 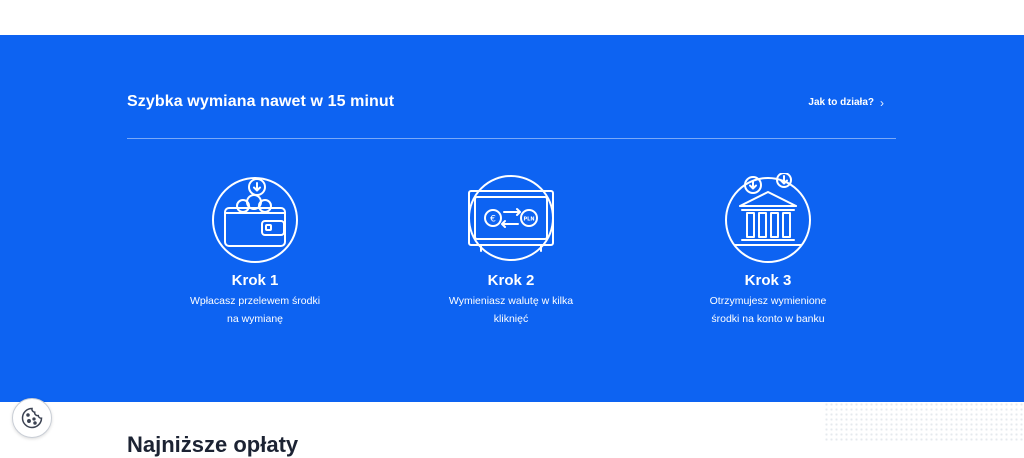 What do you see at coordinates (493, 220) in the screenshot?
I see `currency-from-label: €` at bounding box center [493, 220].